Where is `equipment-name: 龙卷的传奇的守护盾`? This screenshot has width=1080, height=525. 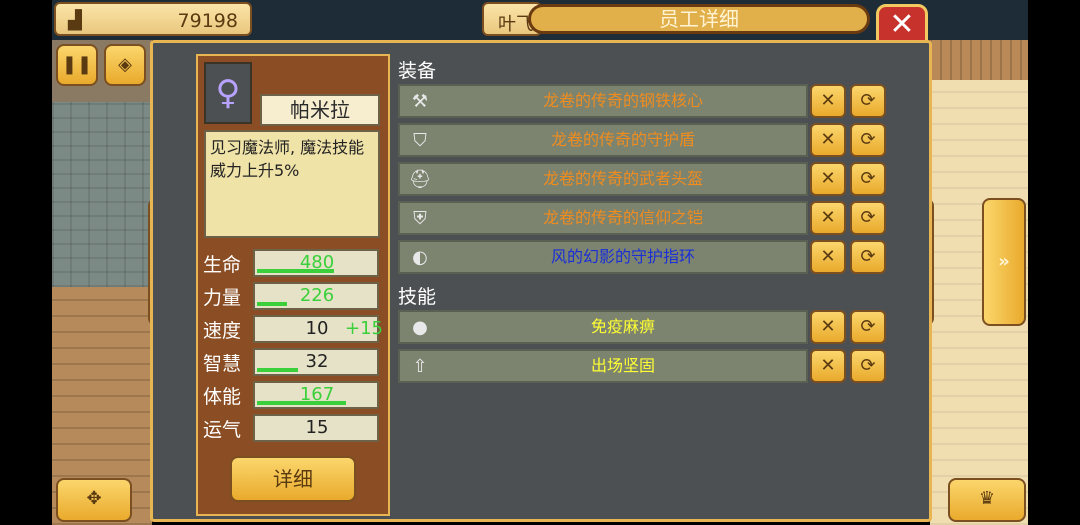
equipment-name: 龙卷的传奇的守护盾 is located at coordinates (622, 139).